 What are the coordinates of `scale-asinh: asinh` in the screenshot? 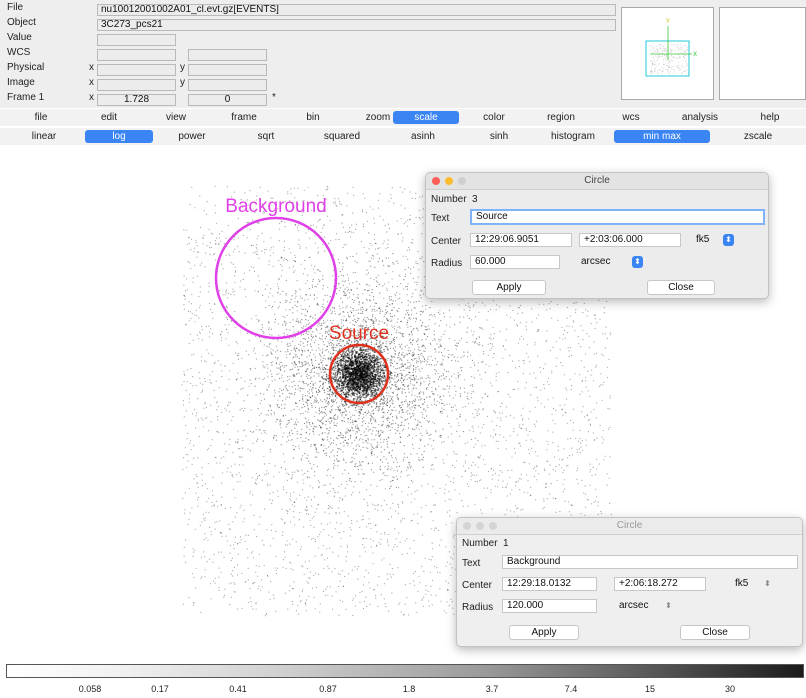 It's located at (423, 136).